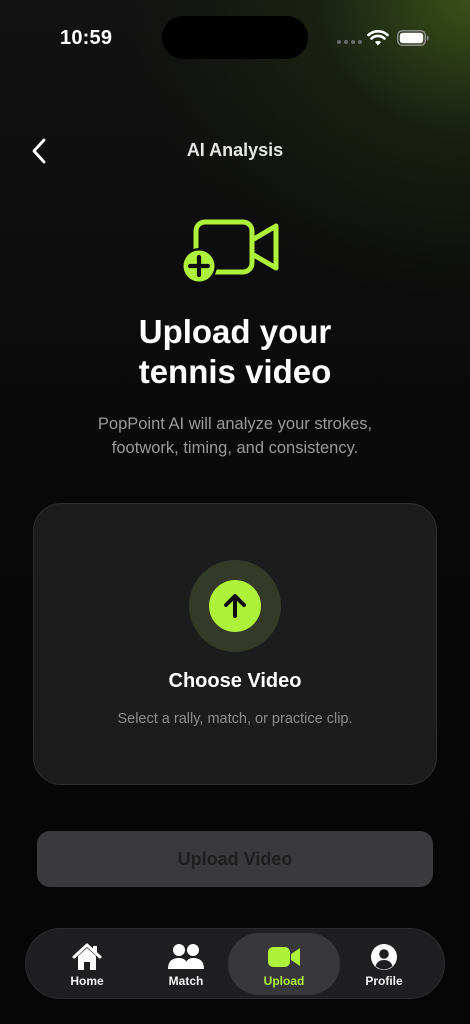 This screenshot has height=1024, width=470. Describe the element at coordinates (235, 859) in the screenshot. I see `upload-video-button: Upload Video` at that location.